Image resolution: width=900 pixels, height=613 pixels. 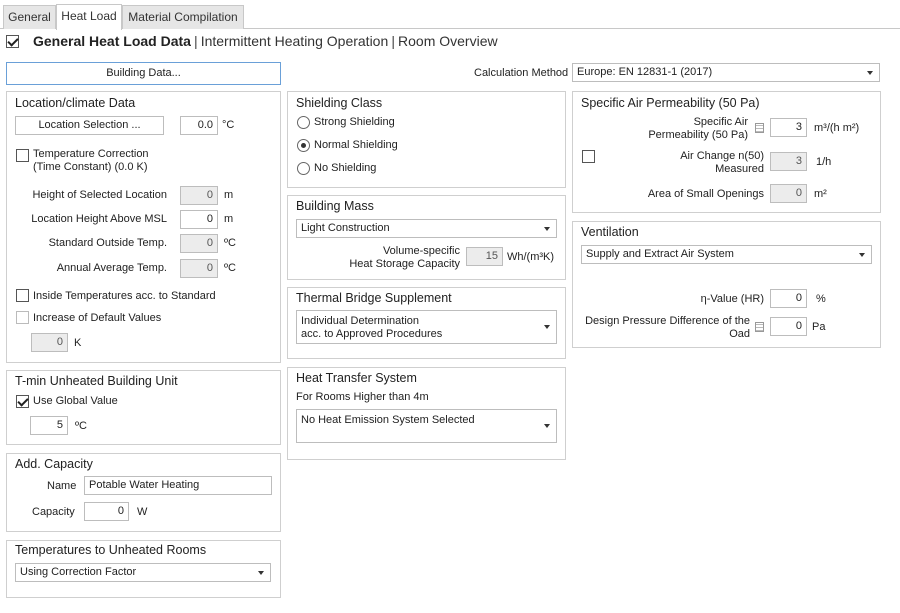 What do you see at coordinates (199, 268) in the screenshot?
I see `annual-avg-temp-input: 0` at bounding box center [199, 268].